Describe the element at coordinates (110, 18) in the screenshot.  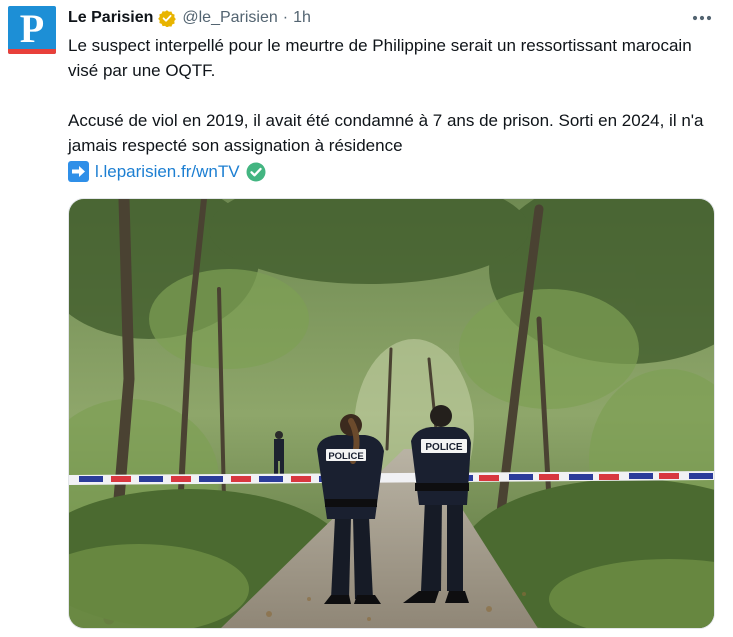
I see `author-name: Le Parisien` at that location.